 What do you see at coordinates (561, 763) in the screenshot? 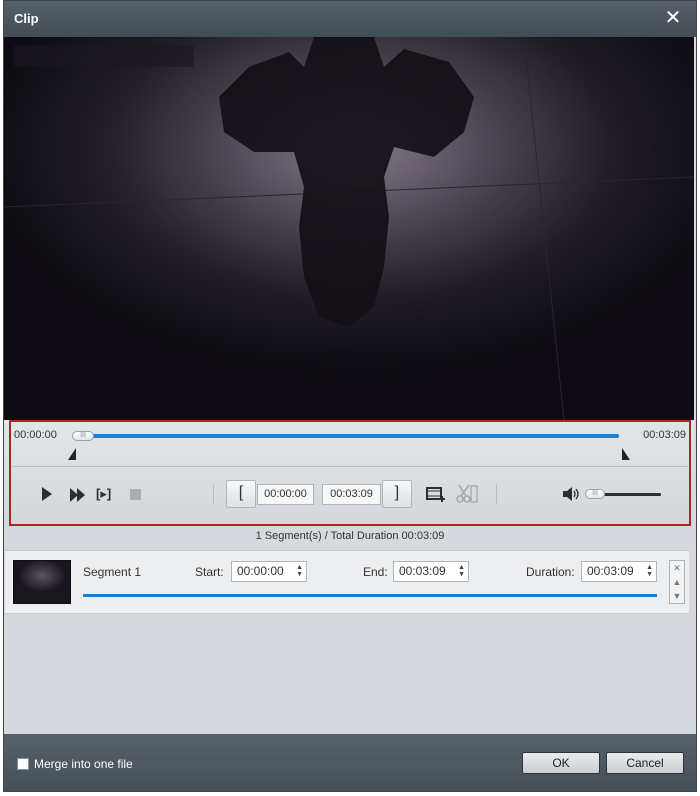
I see `ok-button: OK` at bounding box center [561, 763].